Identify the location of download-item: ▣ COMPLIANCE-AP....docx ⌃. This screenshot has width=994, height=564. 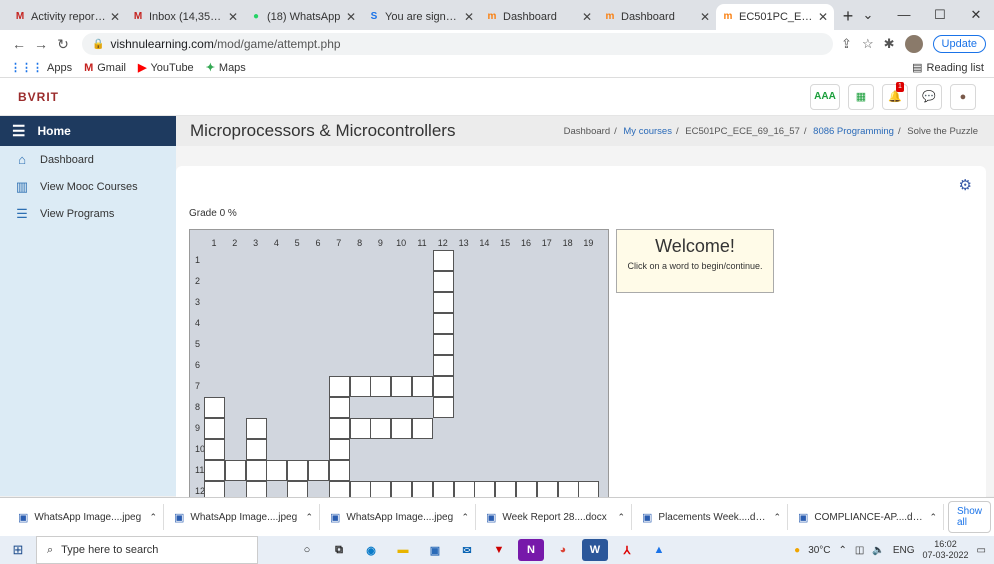
(868, 517).